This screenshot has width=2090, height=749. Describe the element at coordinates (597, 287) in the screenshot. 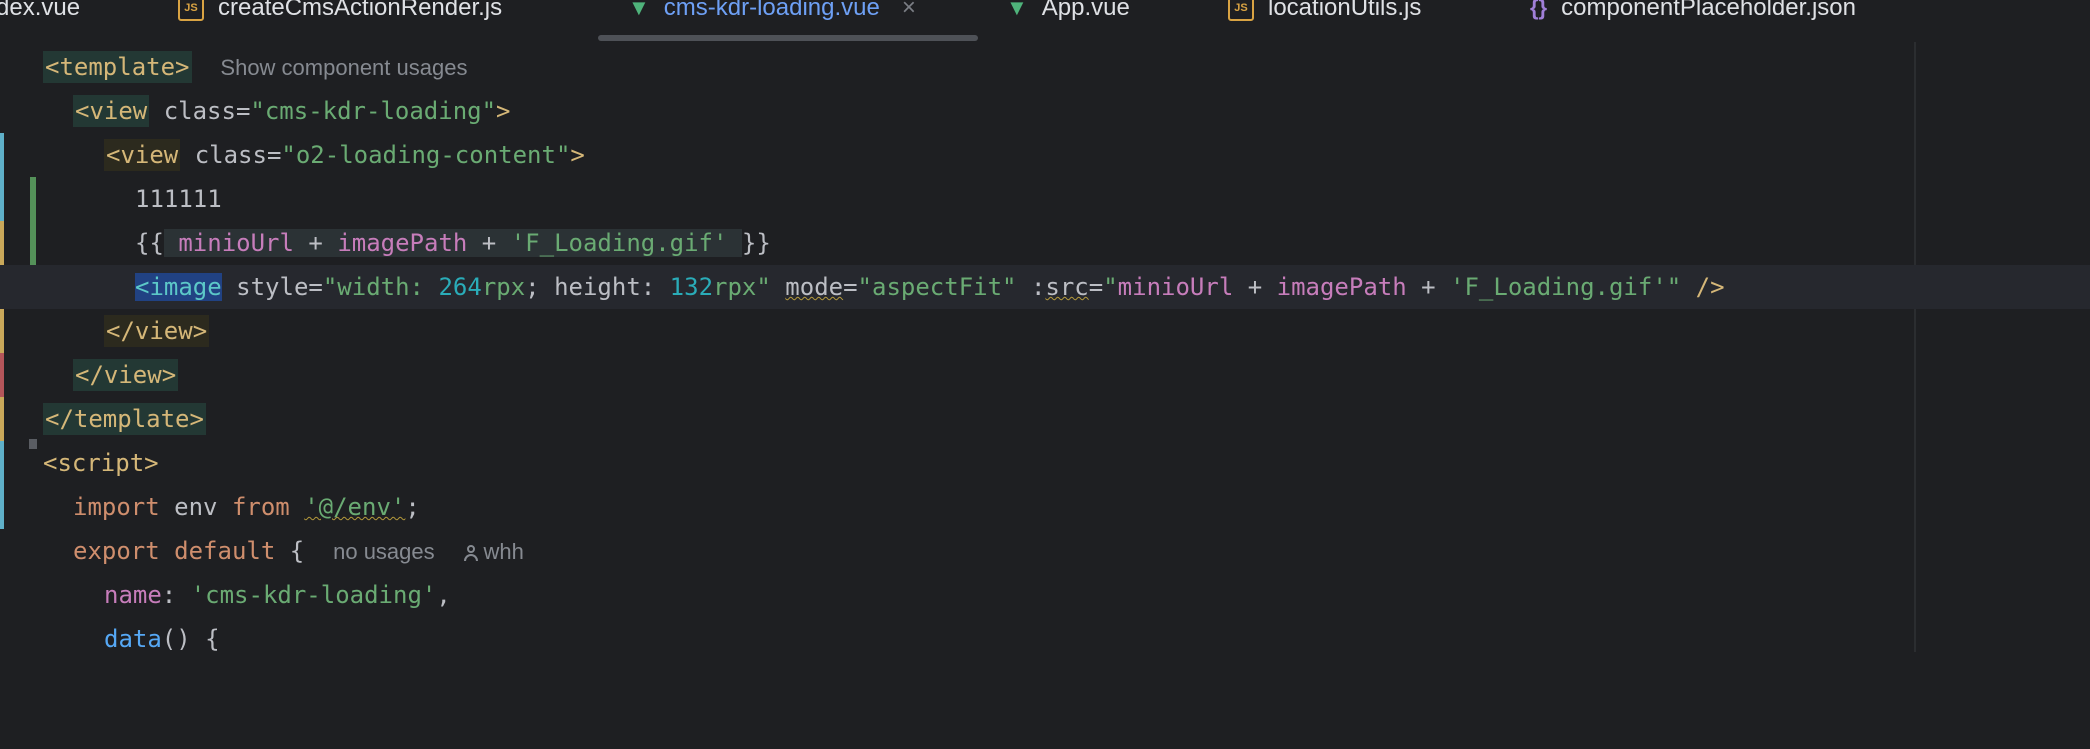

I see `style-value-part: ; height:` at that location.